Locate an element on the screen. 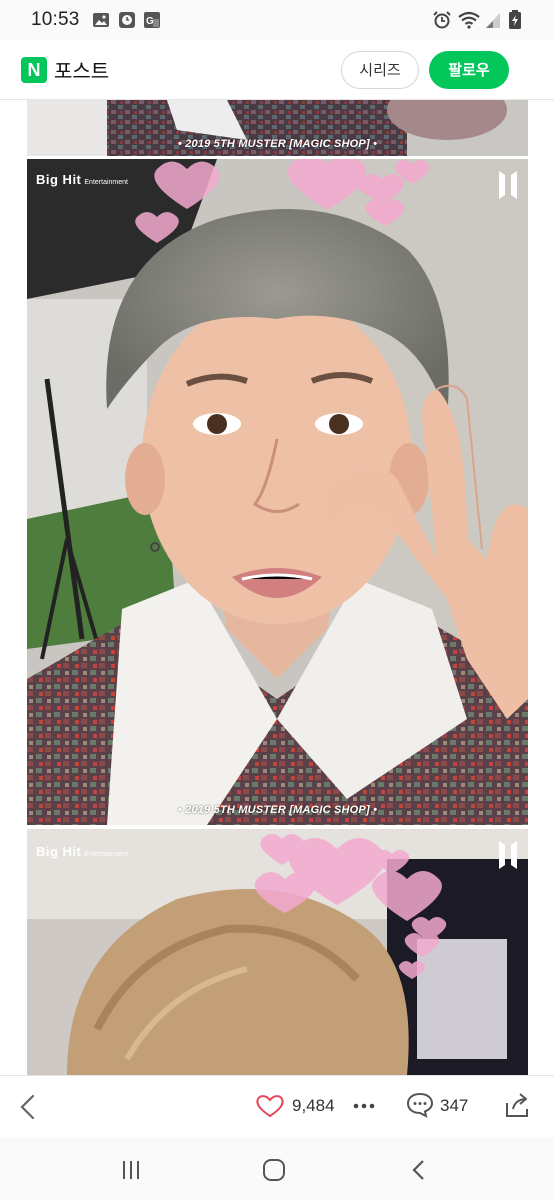 The image size is (554, 1200). brand-sub-text-2: Entertainment is located at coordinates (106, 854).